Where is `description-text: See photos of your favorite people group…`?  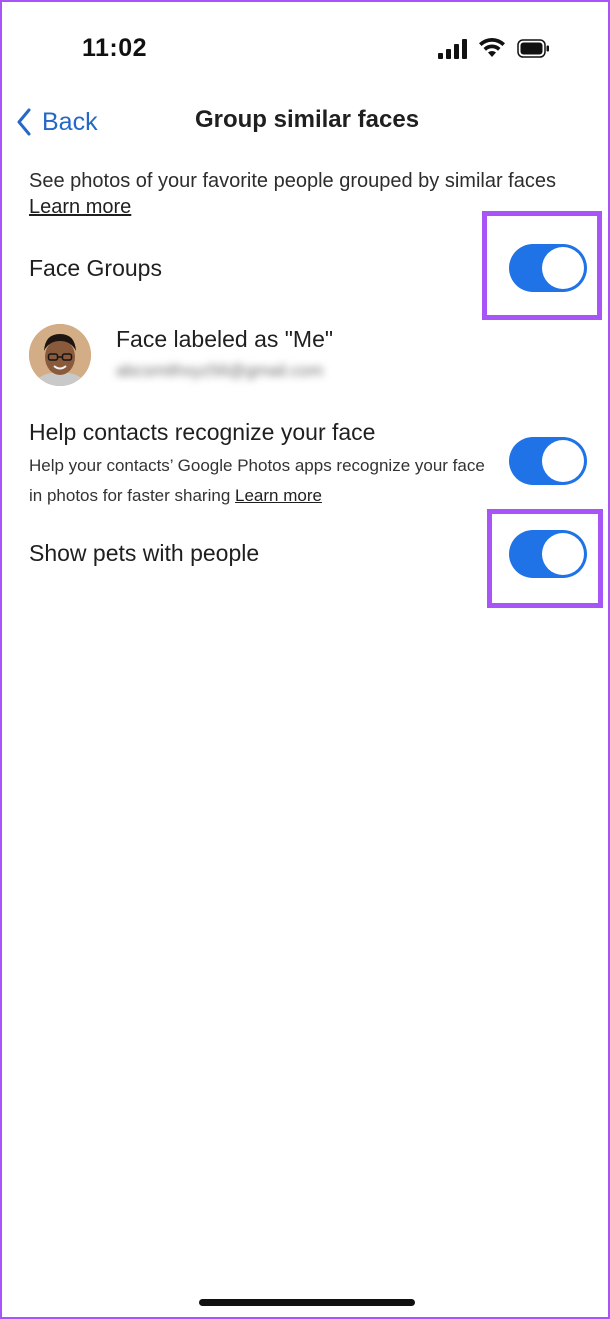
description-text: See photos of your favorite people group… is located at coordinates (292, 181).